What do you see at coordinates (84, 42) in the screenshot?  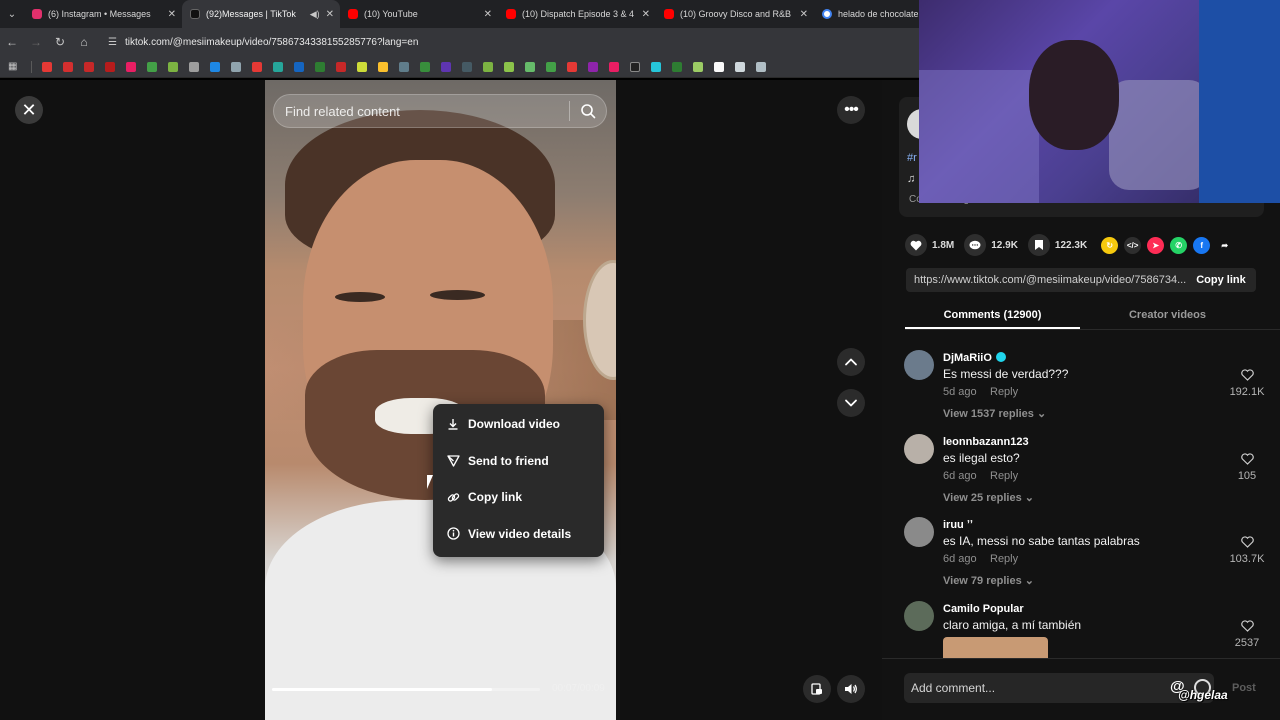 I see `home-icon: ⌂` at bounding box center [84, 42].